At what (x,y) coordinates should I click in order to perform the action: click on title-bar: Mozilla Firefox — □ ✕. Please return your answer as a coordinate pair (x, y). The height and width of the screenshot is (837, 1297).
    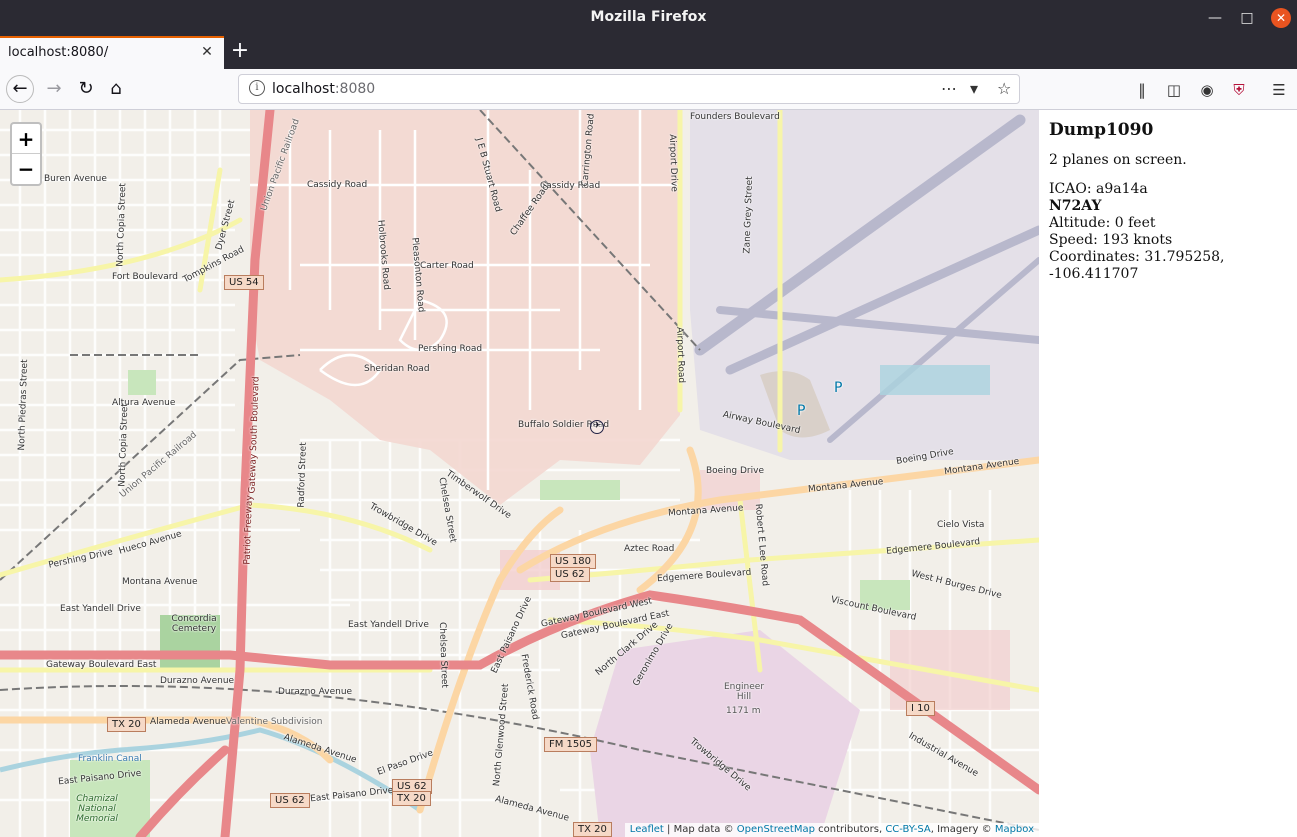
    Looking at the image, I should click on (648, 18).